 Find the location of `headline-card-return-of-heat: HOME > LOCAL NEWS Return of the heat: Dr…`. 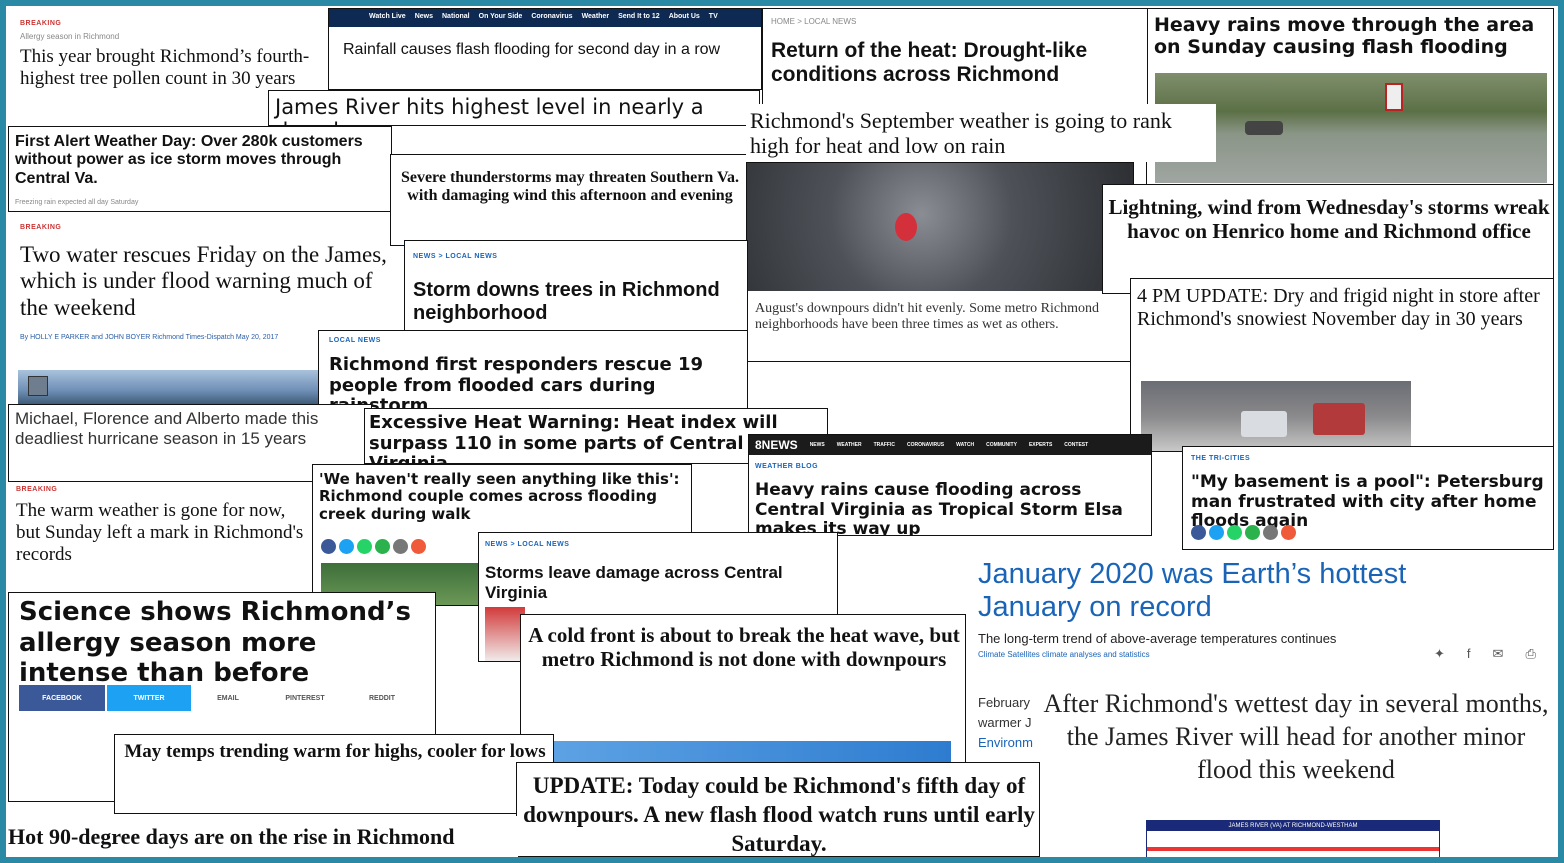

headline-card-return-of-heat: HOME > LOCAL NEWS Return of the heat: Dr… is located at coordinates (955, 58).